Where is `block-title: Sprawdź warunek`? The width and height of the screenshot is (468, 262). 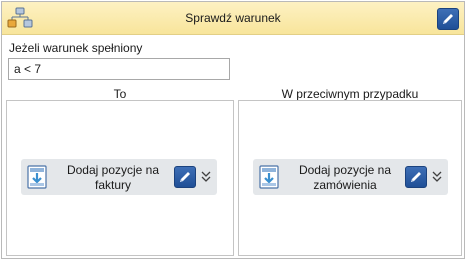
block-title: Sprawdź warunek is located at coordinates (233, 18).